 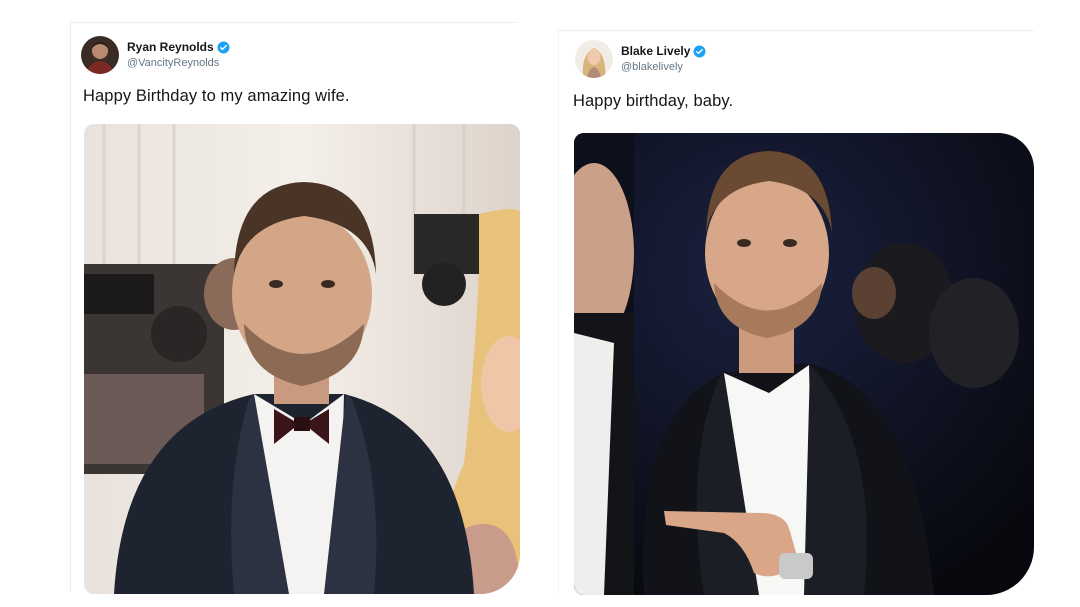 What do you see at coordinates (216, 96) in the screenshot?
I see `tweet-text: Happy Birthday to my amazing wife.` at bounding box center [216, 96].